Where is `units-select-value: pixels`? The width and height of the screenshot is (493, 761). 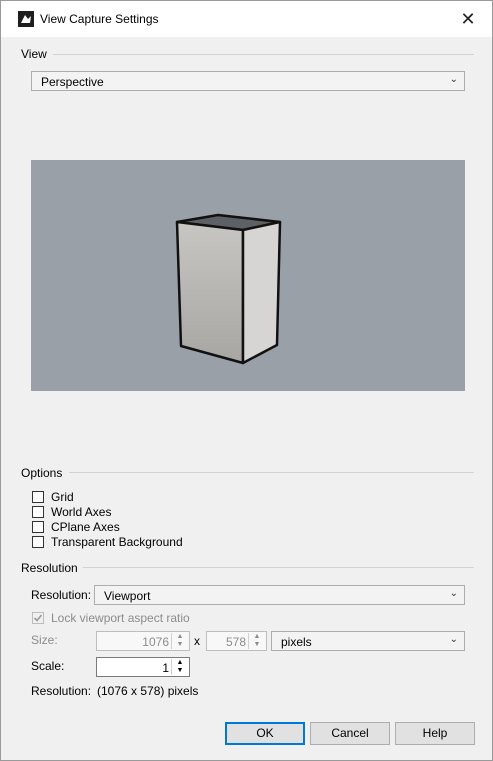 units-select-value: pixels is located at coordinates (296, 642).